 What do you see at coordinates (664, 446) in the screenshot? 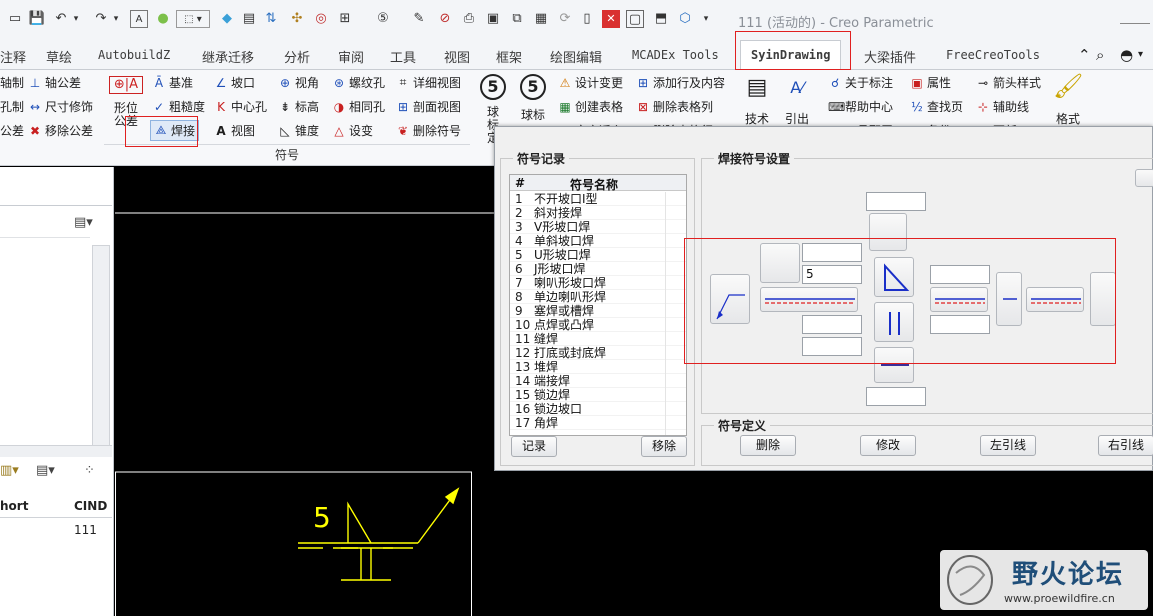
I see `remove-button: 移除` at bounding box center [664, 446].